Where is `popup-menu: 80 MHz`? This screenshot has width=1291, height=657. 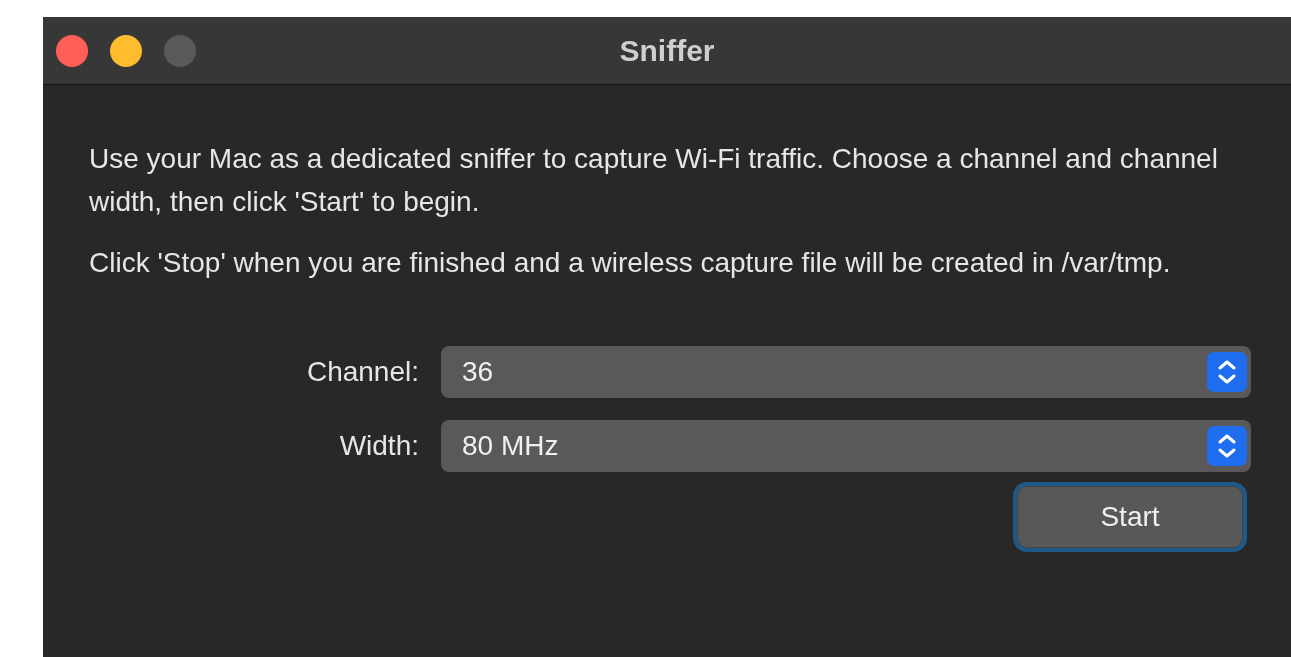 popup-menu: 80 MHz is located at coordinates (846, 446).